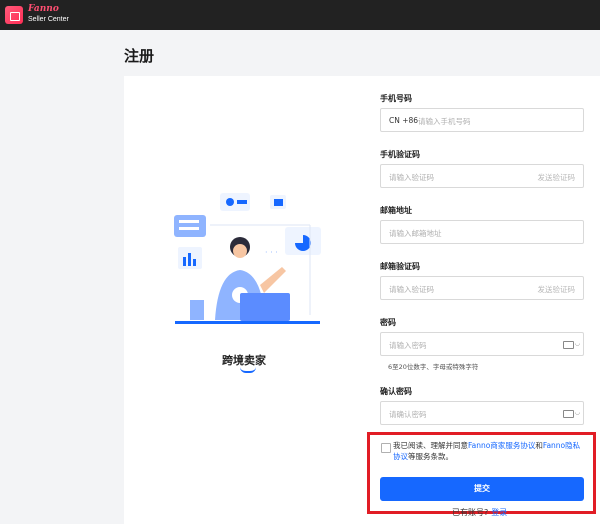  What do you see at coordinates (411, 177) in the screenshot?
I see `phone-code-placeholder: 请输入验证码` at bounding box center [411, 177].